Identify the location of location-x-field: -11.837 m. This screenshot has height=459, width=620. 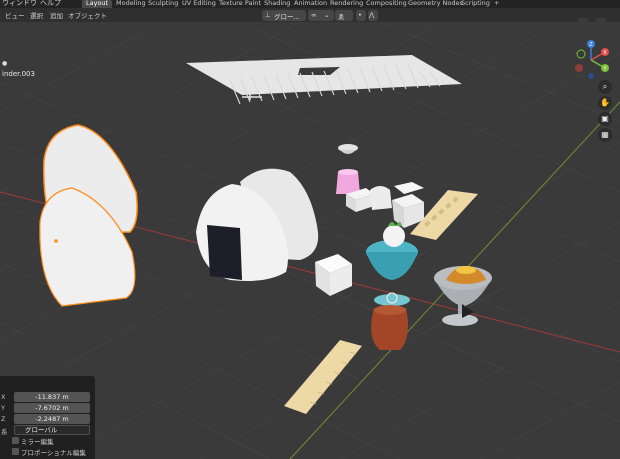
(52, 397).